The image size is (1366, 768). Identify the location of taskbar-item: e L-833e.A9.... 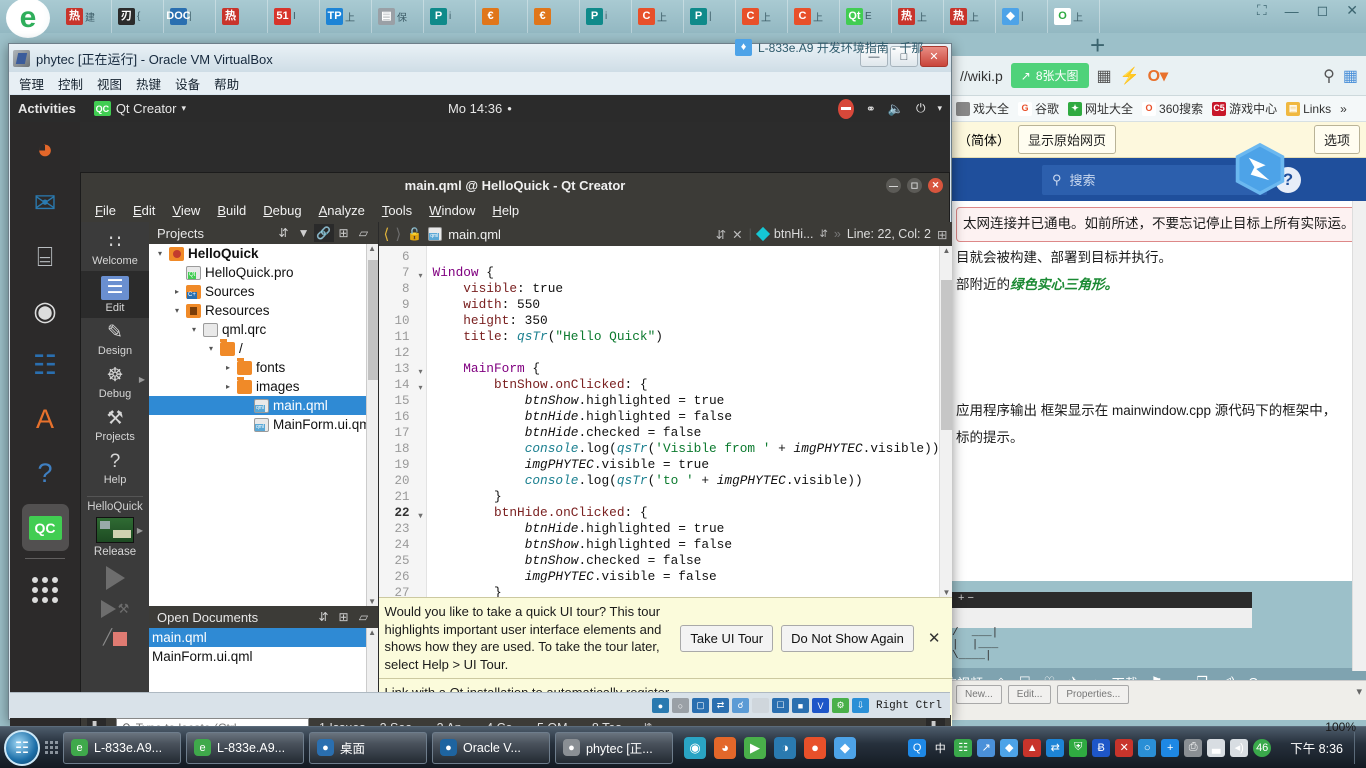
(122, 747).